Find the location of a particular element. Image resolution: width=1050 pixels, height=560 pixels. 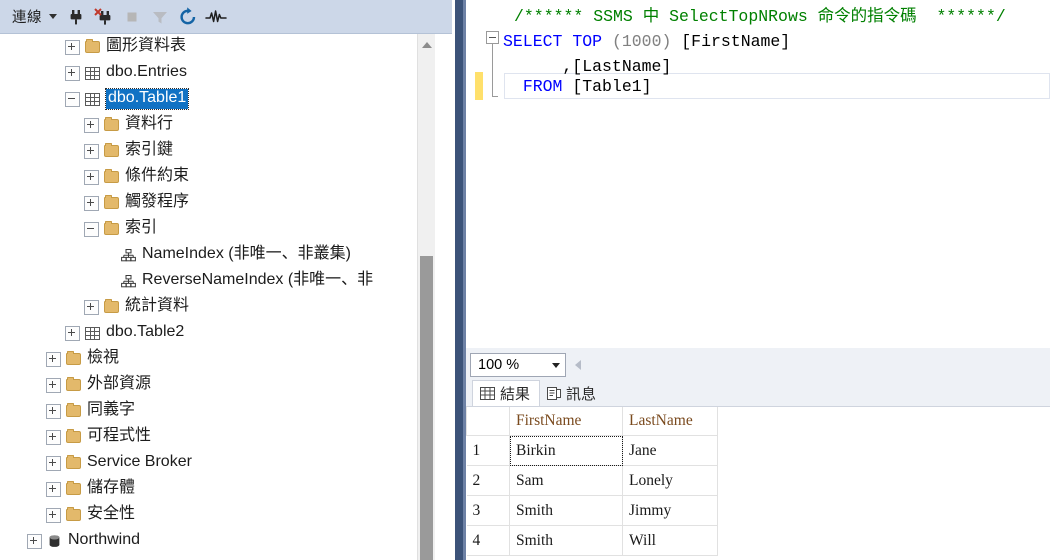

connect-dropdown-button: 連線 is located at coordinates (34, 17).